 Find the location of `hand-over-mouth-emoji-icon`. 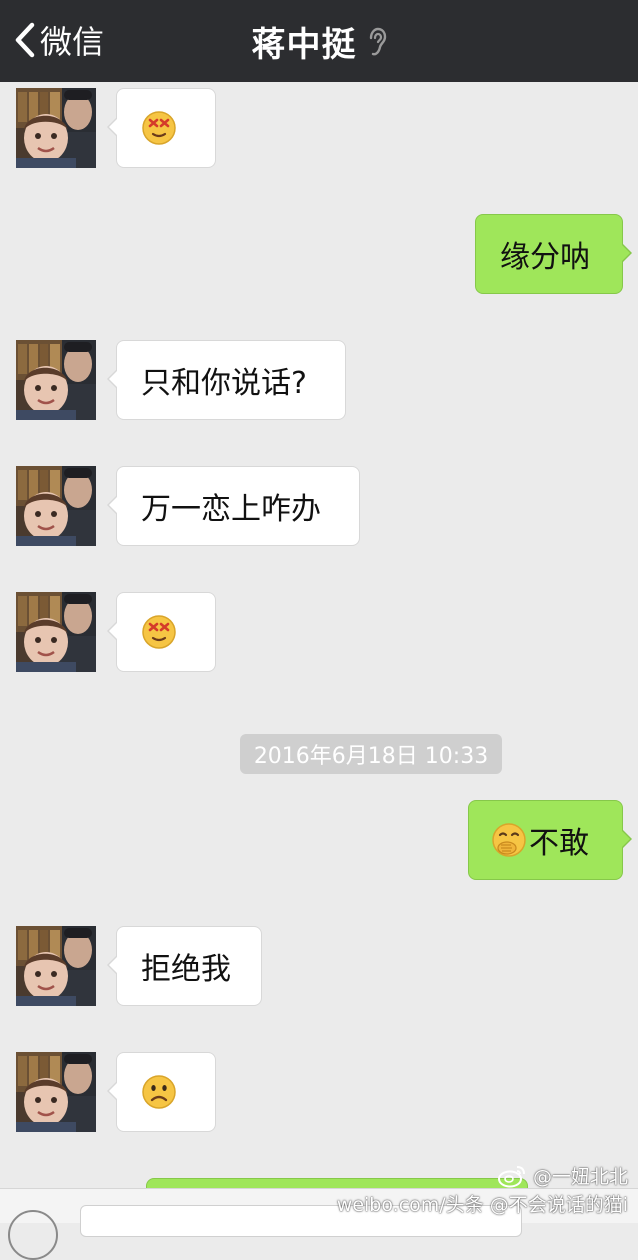

hand-over-mouth-emoji-icon is located at coordinates (509, 840).